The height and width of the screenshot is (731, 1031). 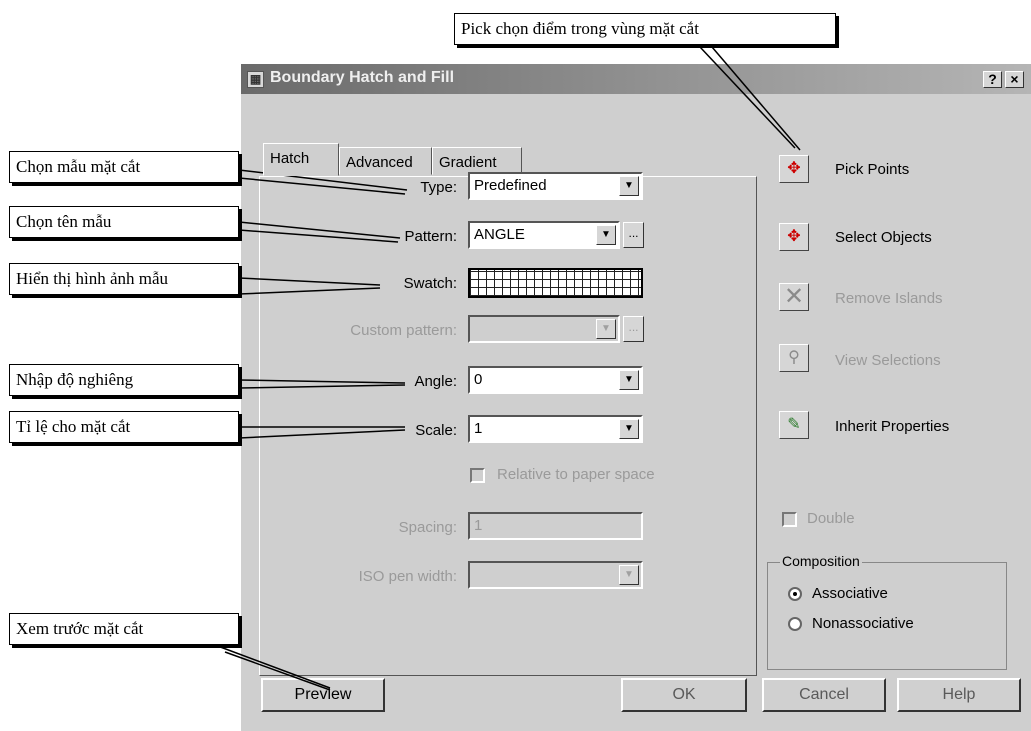 I want to click on double-checkbox, so click(x=789, y=519).